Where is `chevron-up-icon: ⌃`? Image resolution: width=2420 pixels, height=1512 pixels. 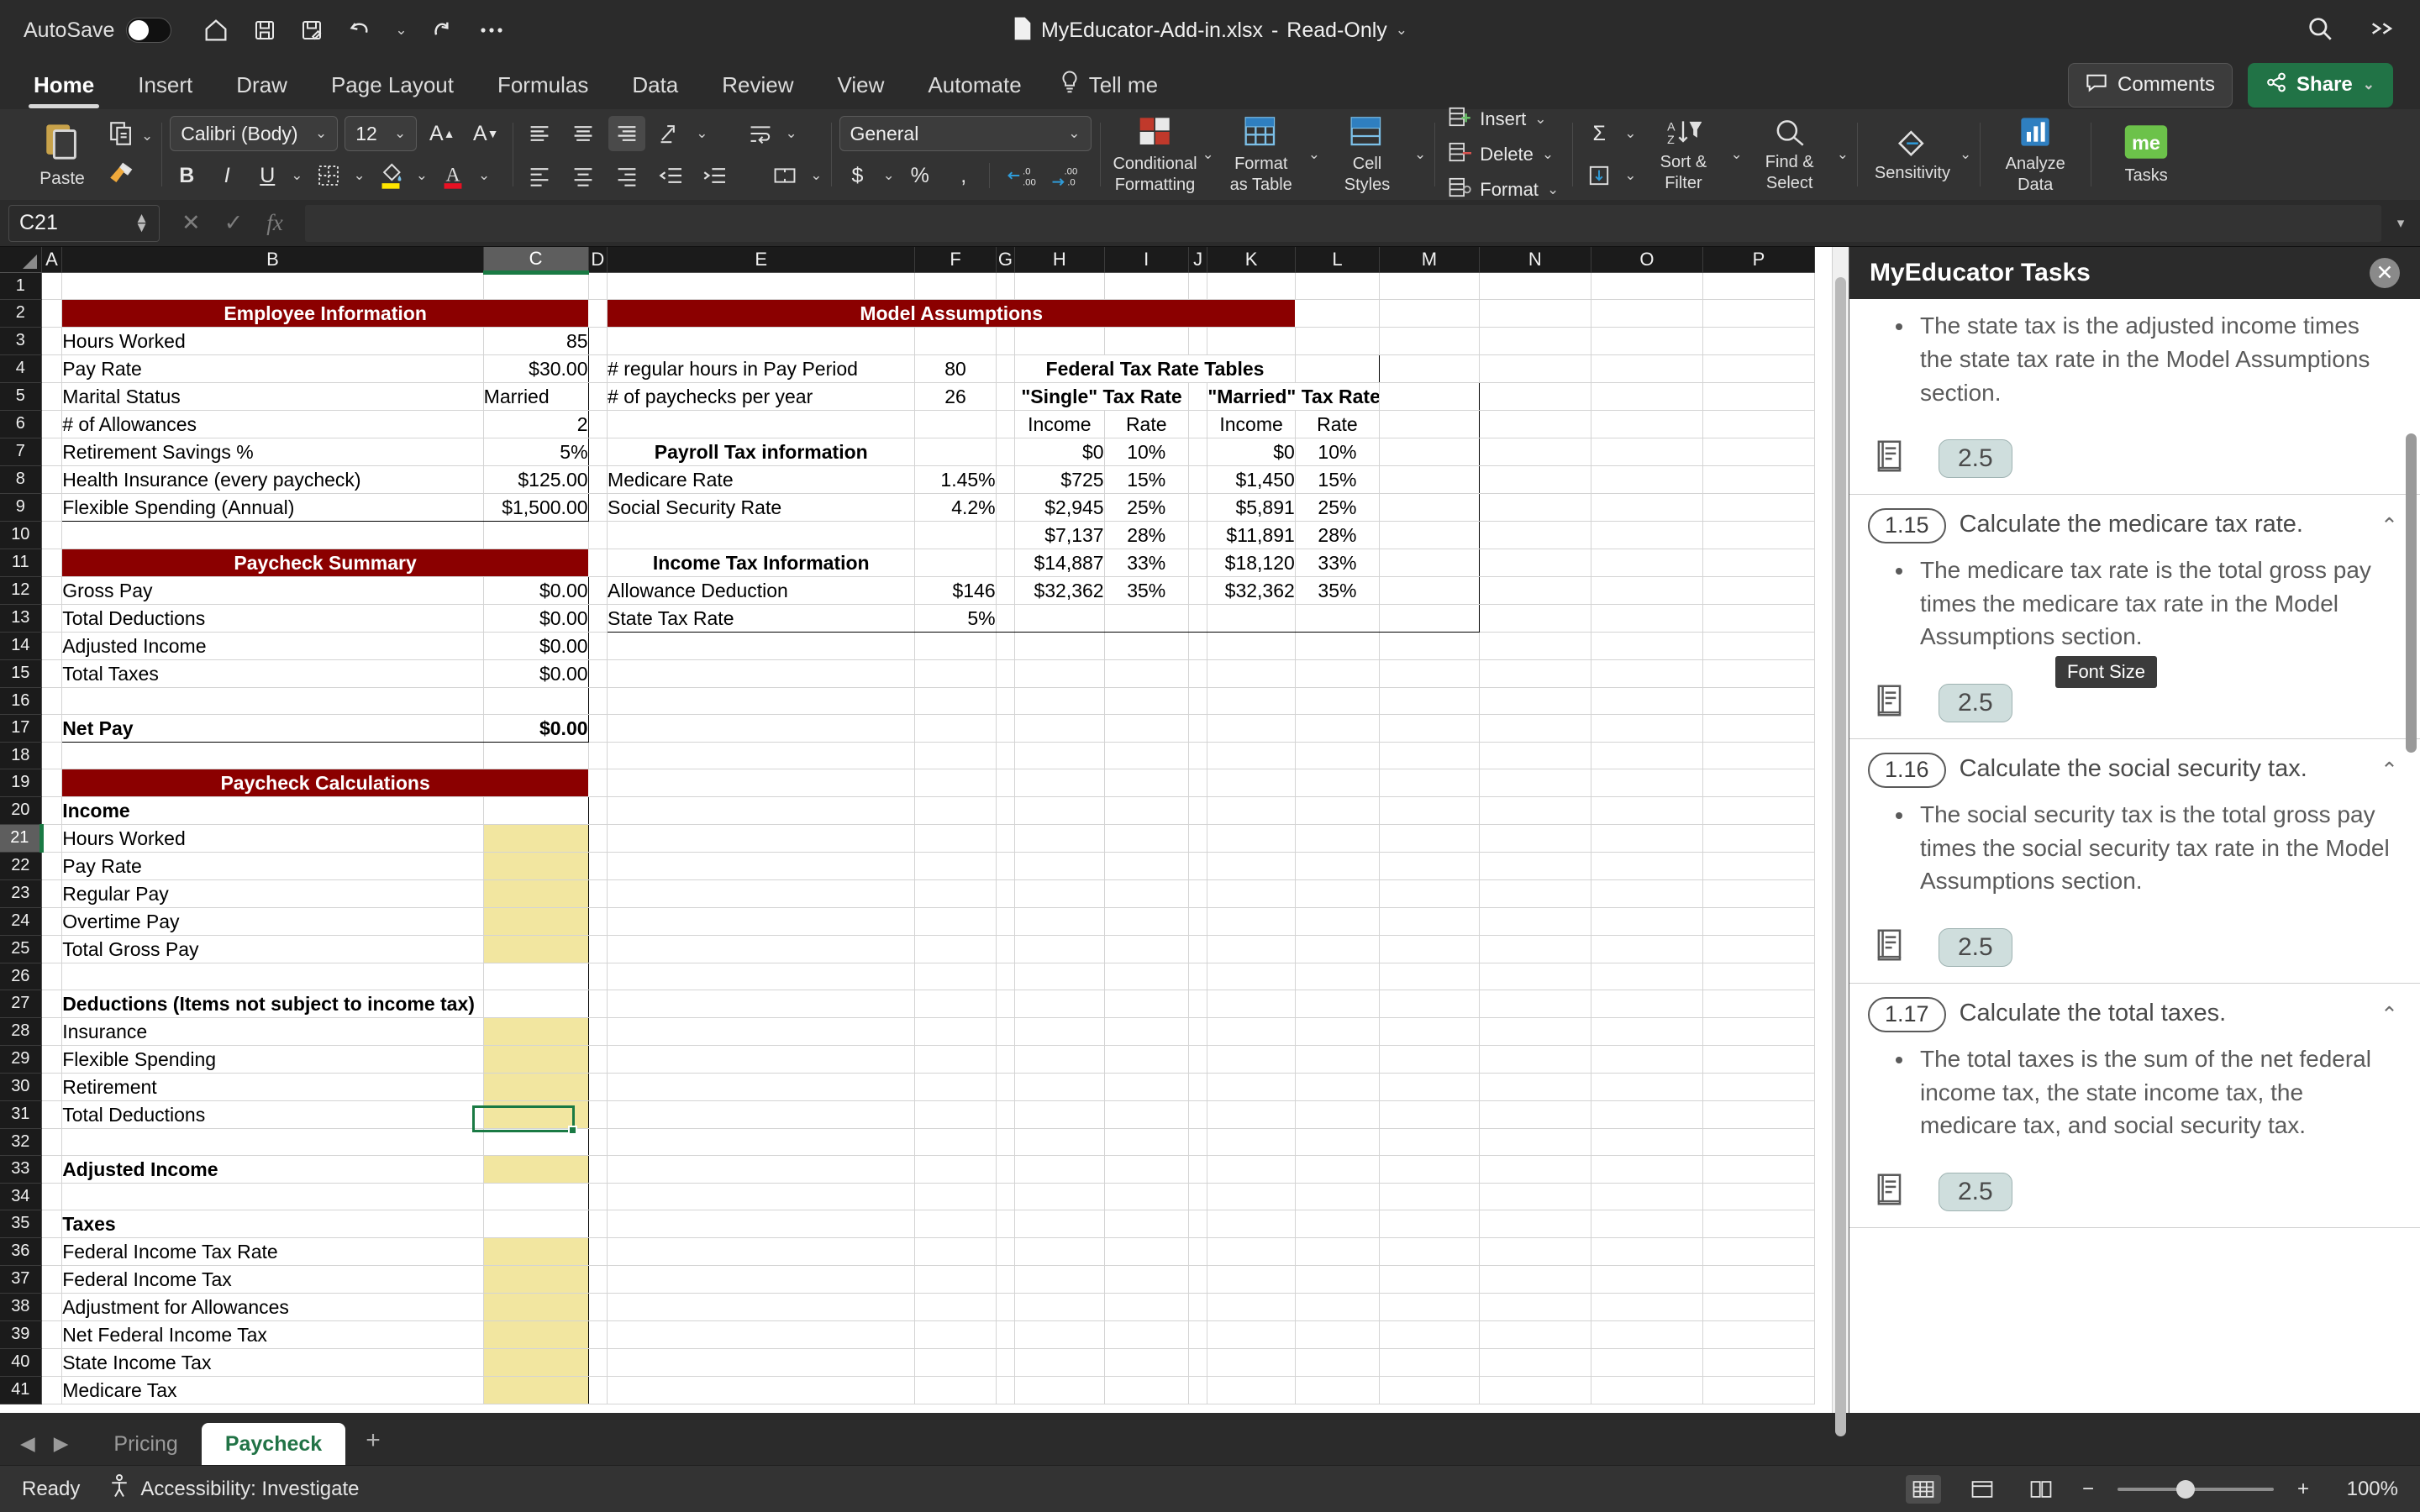
chevron-up-icon: ⌃ is located at coordinates (2390, 768).